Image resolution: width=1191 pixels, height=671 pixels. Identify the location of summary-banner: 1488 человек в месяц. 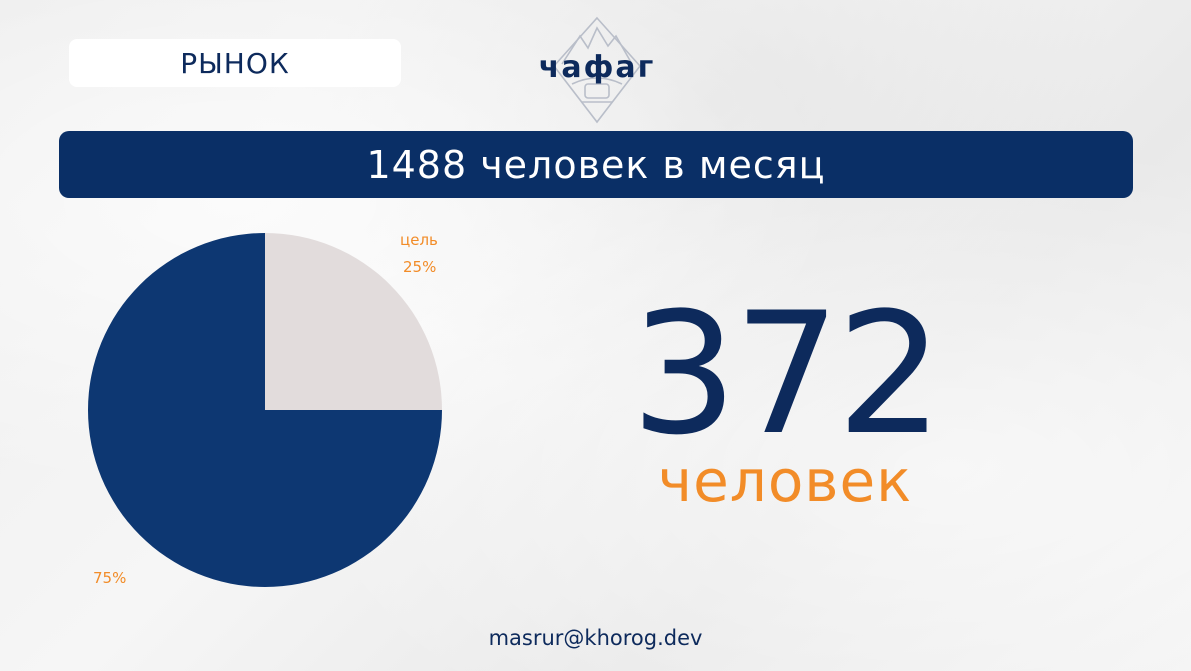
(596, 164).